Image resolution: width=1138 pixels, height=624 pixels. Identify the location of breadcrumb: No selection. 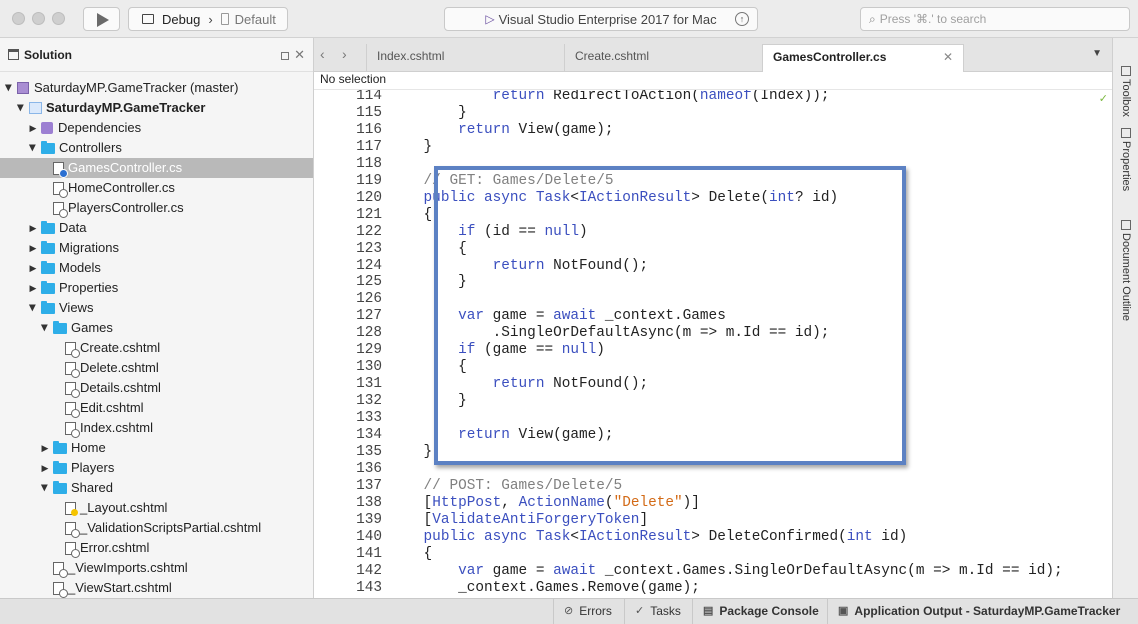
(713, 81).